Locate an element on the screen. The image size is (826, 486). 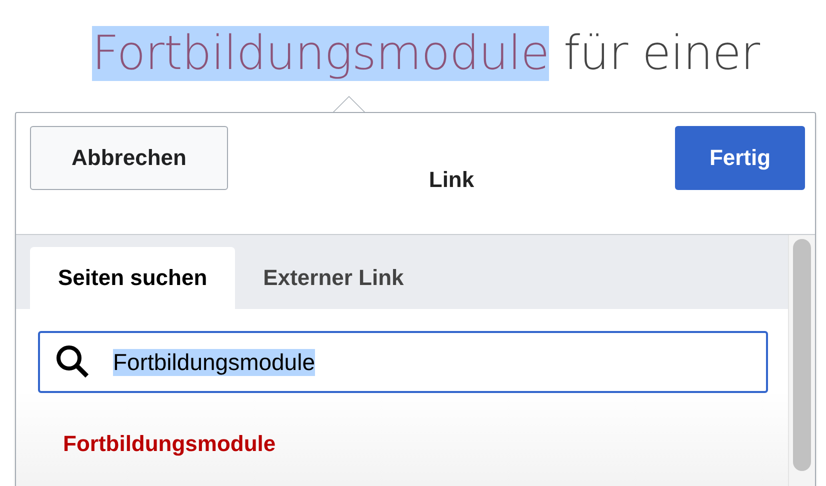
tab: Externer Link is located at coordinates (333, 278).